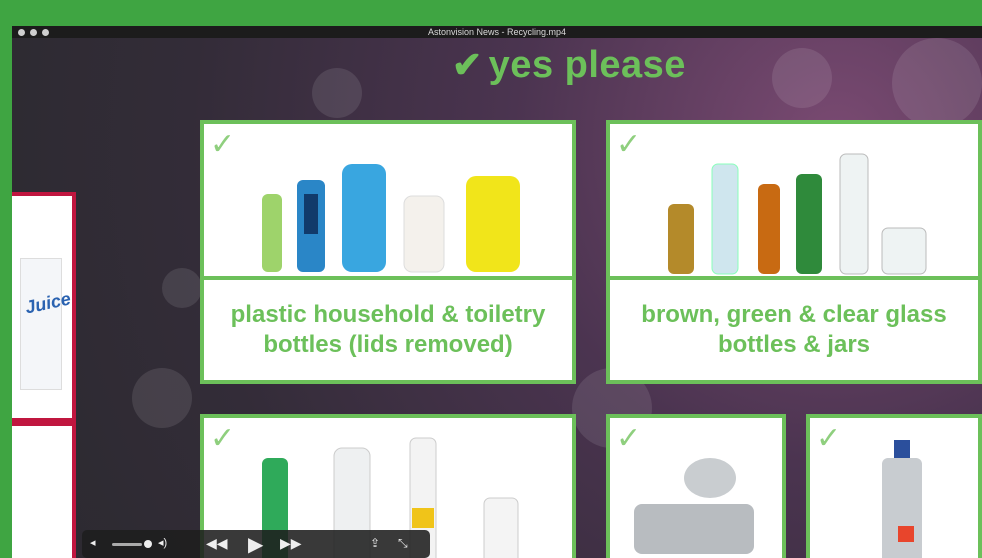 The height and width of the screenshot is (558, 982). Describe the element at coordinates (569, 65) in the screenshot. I see `yes-please-heading: ✔ yes please` at that location.